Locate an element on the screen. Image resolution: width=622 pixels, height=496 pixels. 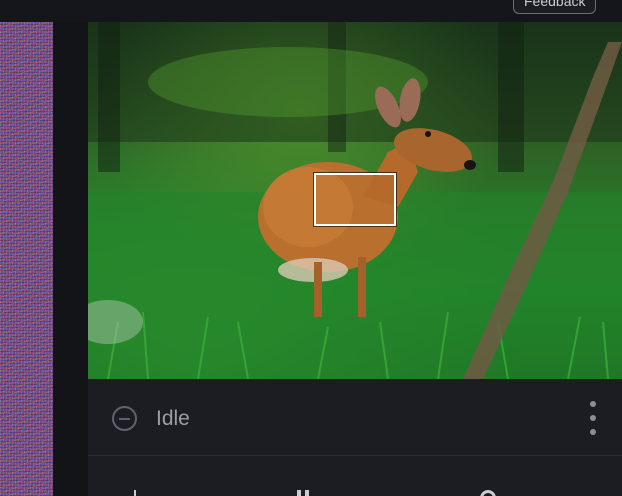
detection-box is located at coordinates (355, 199).